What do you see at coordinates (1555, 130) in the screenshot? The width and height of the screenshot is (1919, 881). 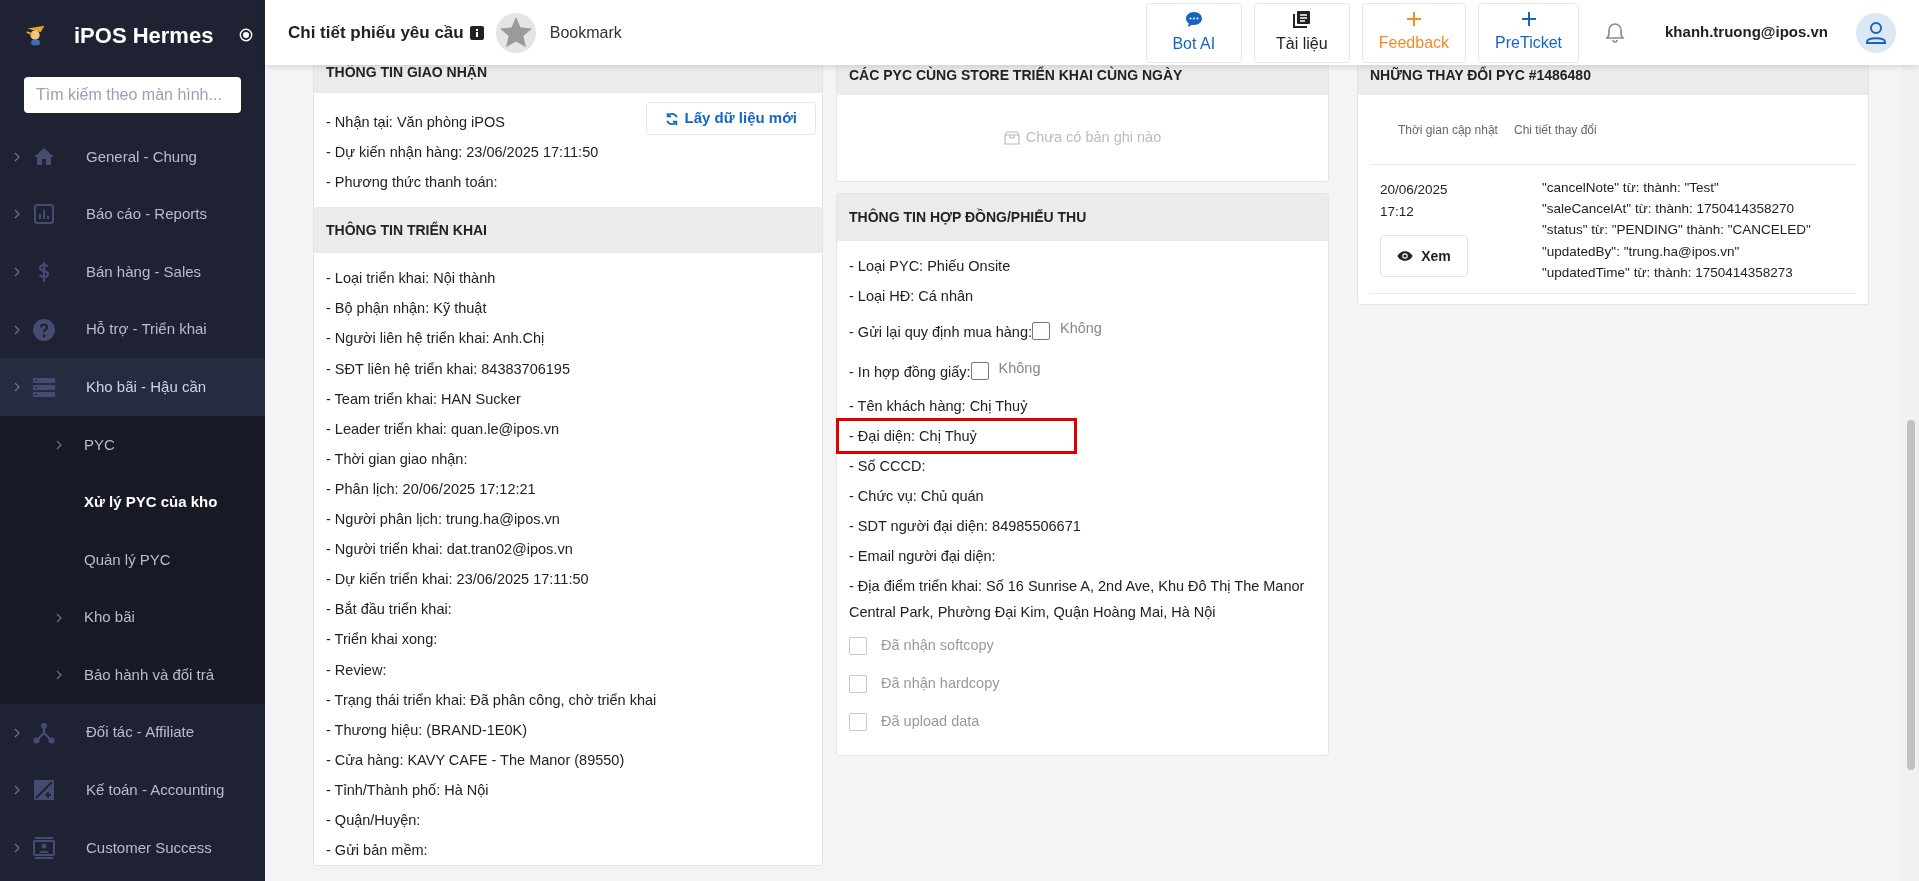 I see `column-header: Chi tiết thay đổi` at bounding box center [1555, 130].